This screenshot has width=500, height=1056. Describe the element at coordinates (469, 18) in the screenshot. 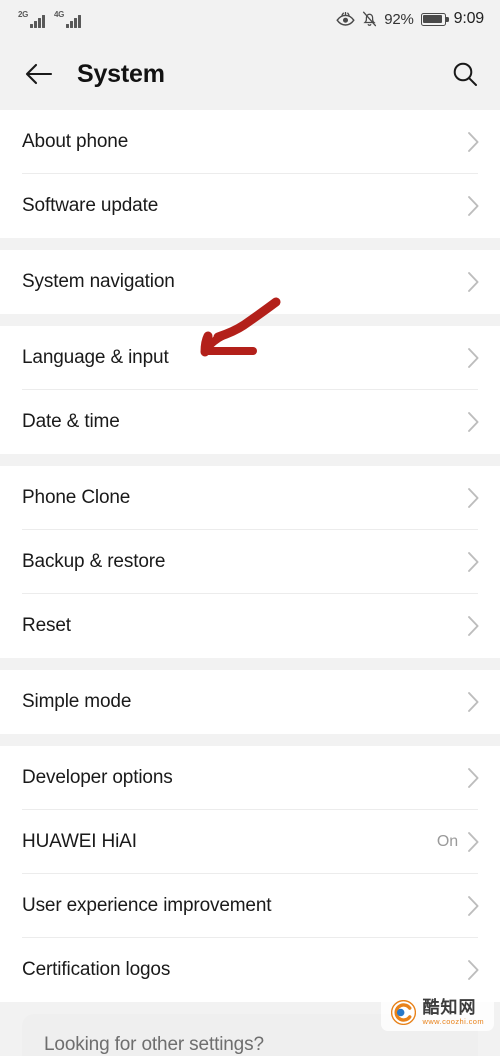

I see `clock-label: 9:09` at that location.